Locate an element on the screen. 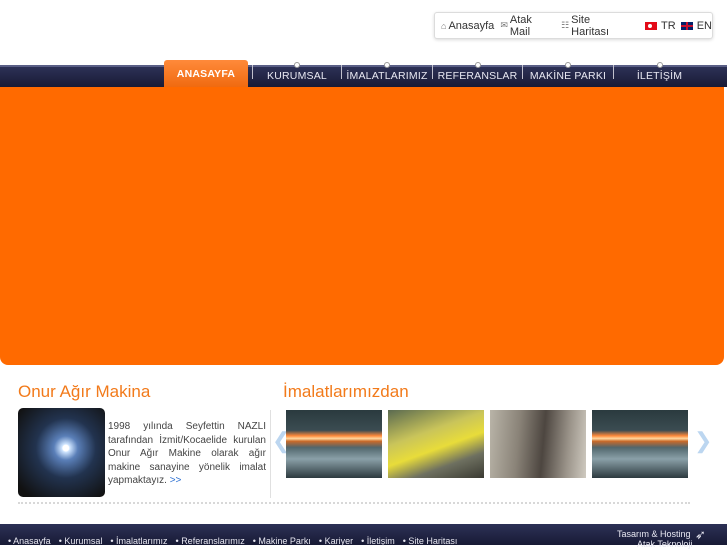 The height and width of the screenshot is (549, 727). mail-link: ✉ Atak Mail is located at coordinates (527, 26).